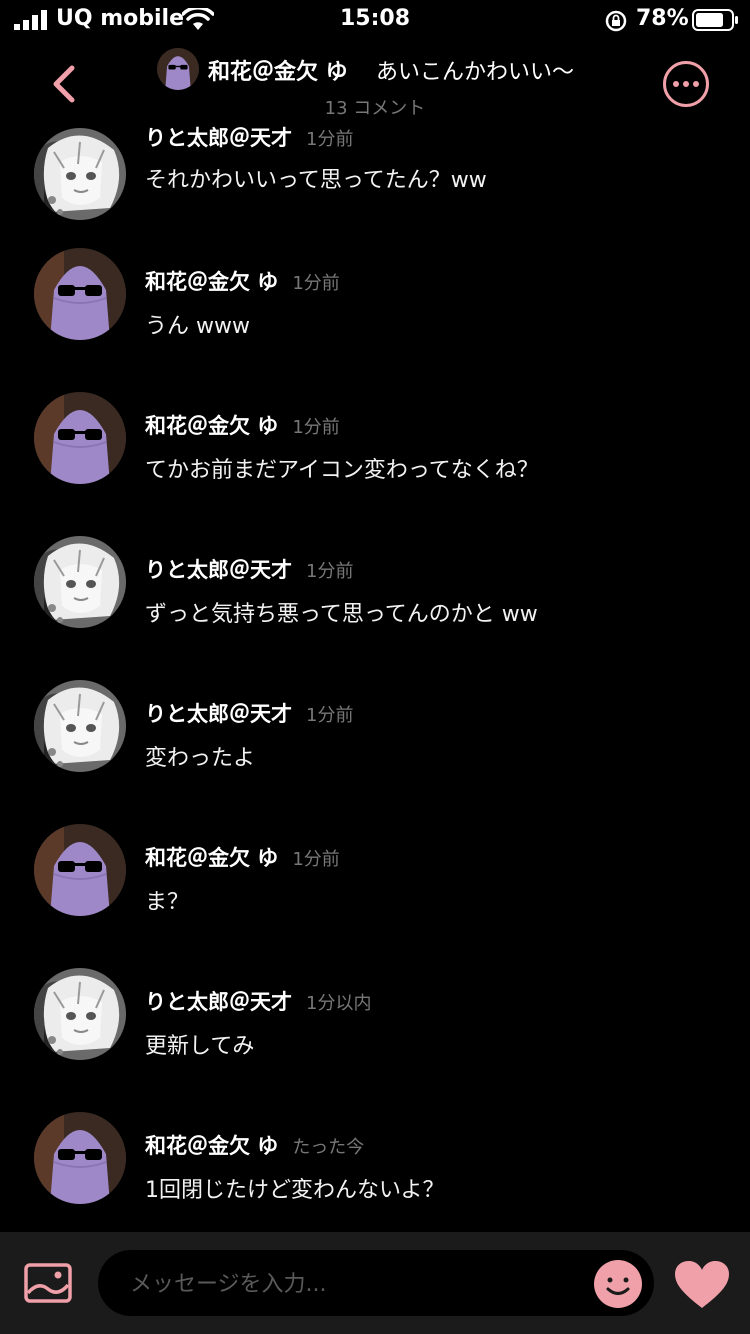 Image resolution: width=750 pixels, height=1334 pixels. I want to click on smile-icon, so click(618, 1284).